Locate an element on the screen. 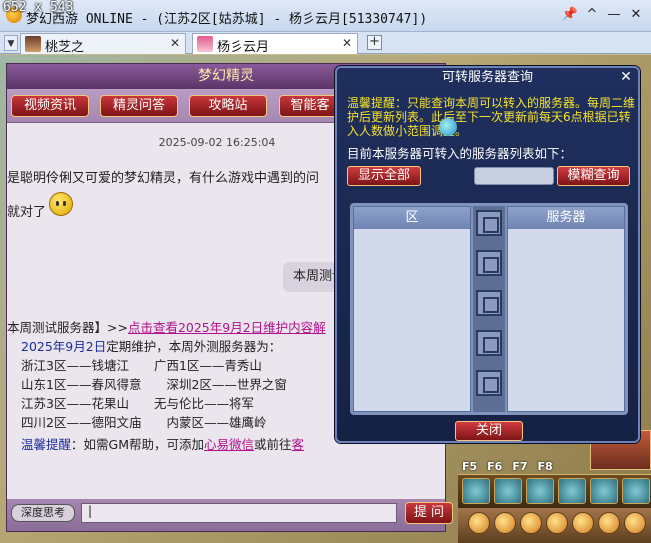 This screenshot has height=543, width=651. tab-bar: ▼ 桃芝之 ✕ 杨彡云月 ✕ + is located at coordinates (325, 43).